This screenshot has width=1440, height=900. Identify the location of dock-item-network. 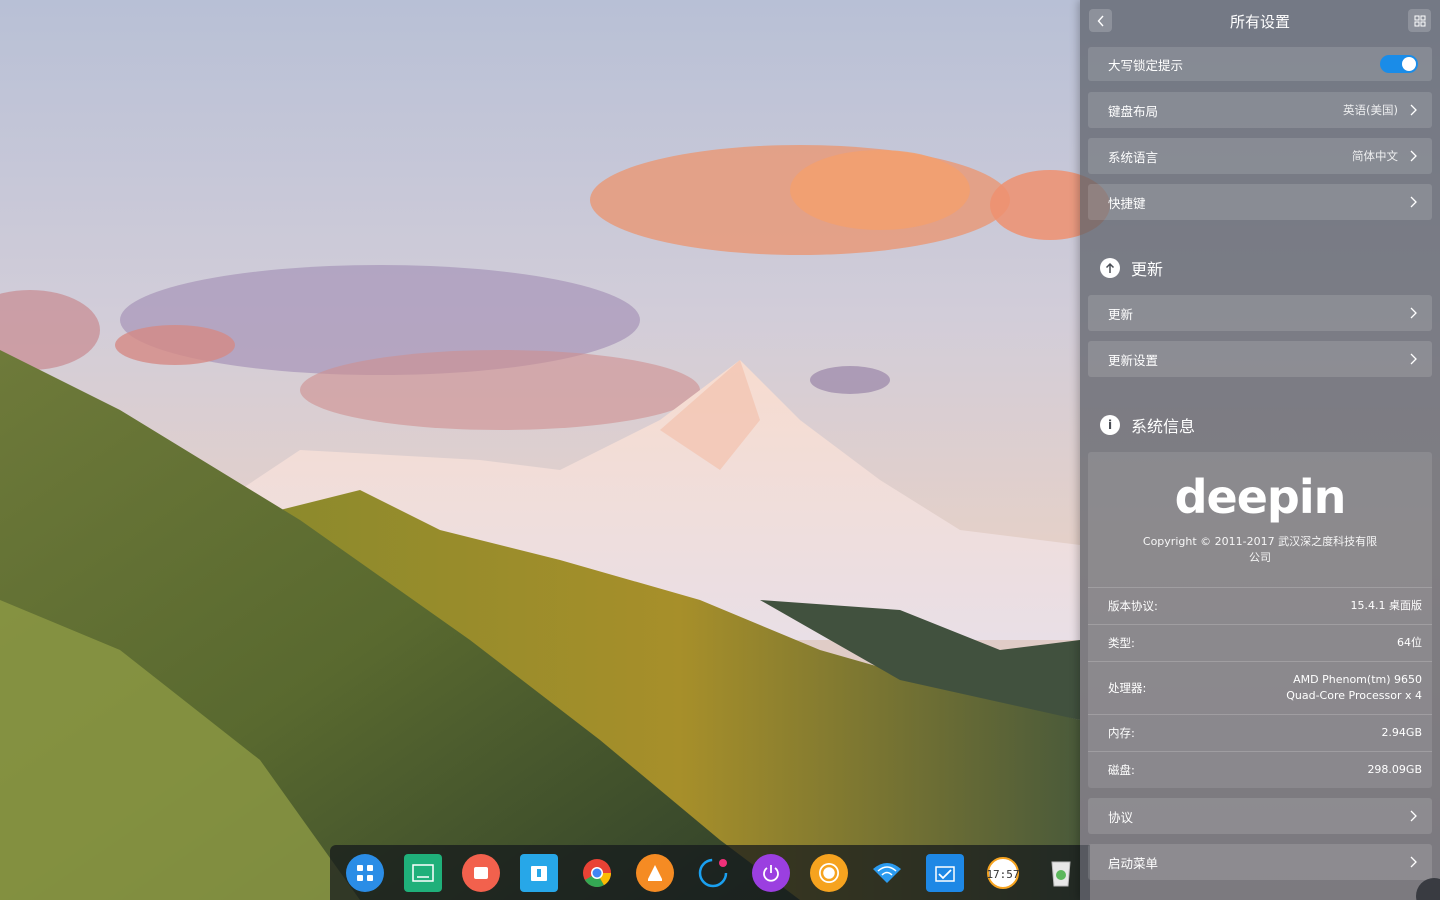
(887, 872).